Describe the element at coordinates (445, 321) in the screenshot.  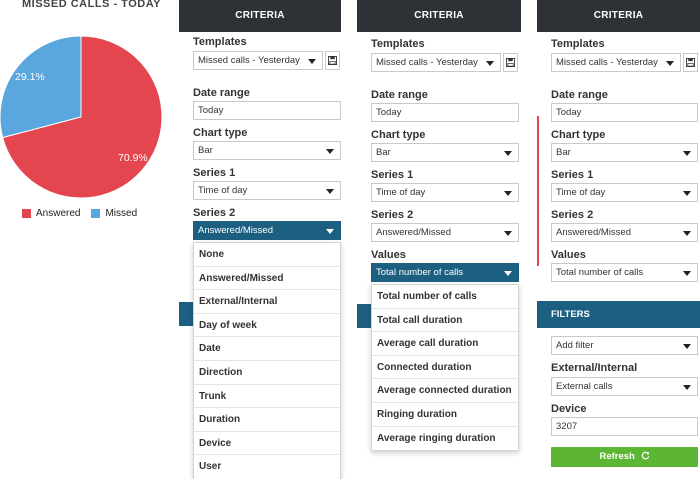
I see `dropdown-option: Total call duration` at that location.